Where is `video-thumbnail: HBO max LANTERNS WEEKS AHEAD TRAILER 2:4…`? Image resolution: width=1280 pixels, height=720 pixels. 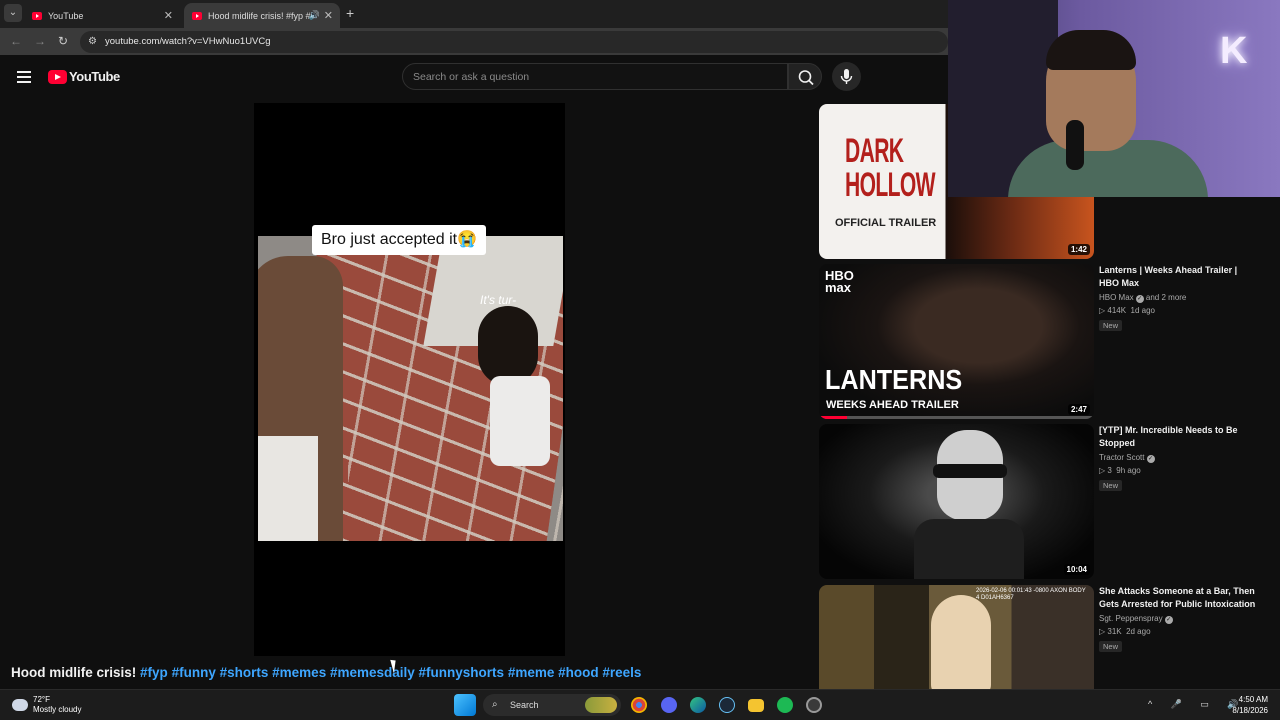 video-thumbnail: HBO max LANTERNS WEEKS AHEAD TRAILER 2:4… is located at coordinates (956, 341).